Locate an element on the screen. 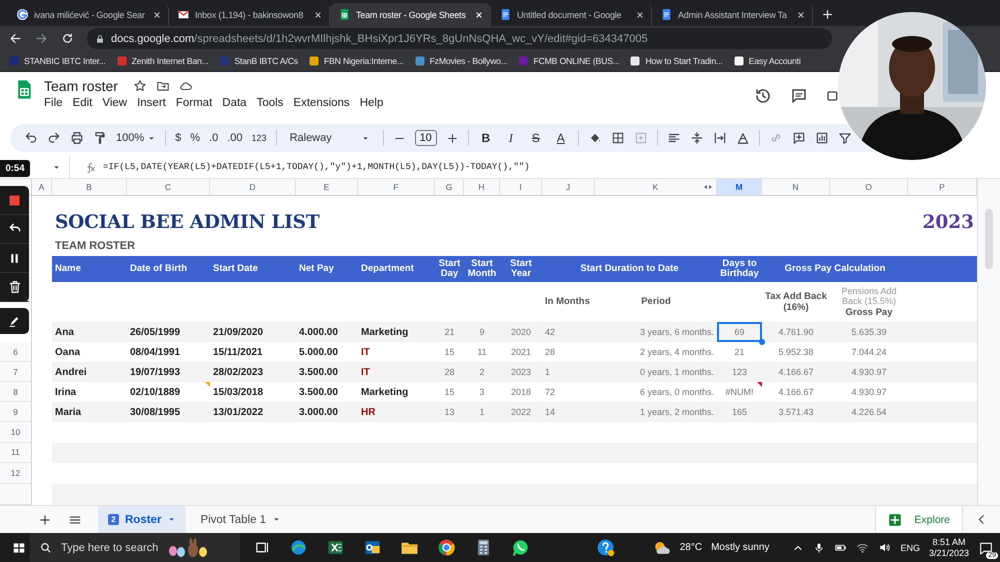  mail-app-icon is located at coordinates (372, 547).